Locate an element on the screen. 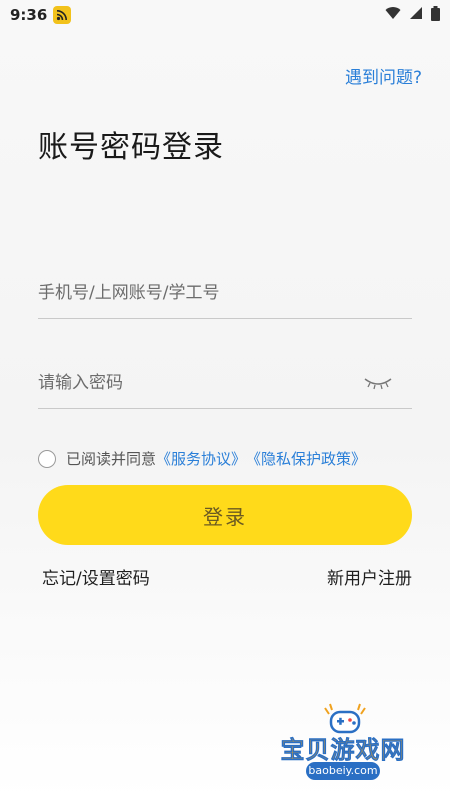  status-left: 9:36 is located at coordinates (41, 15).